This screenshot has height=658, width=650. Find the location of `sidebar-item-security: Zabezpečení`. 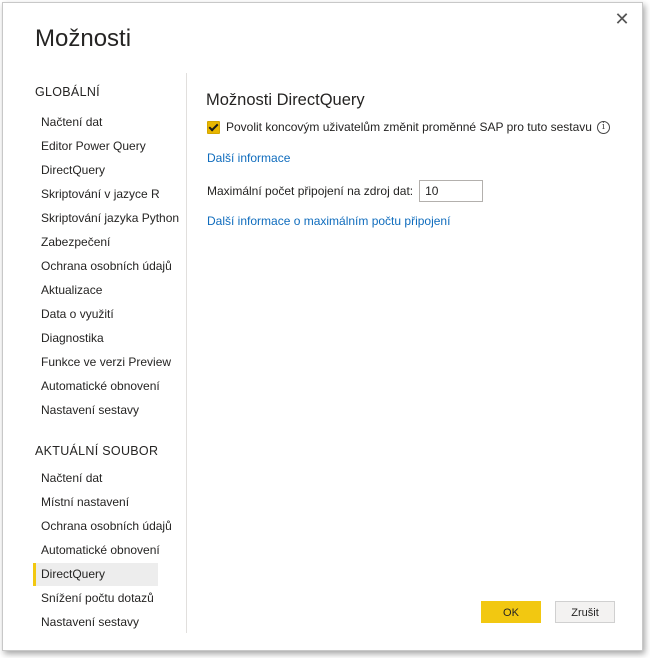

sidebar-item-security: Zabezpečení is located at coordinates (95, 242).